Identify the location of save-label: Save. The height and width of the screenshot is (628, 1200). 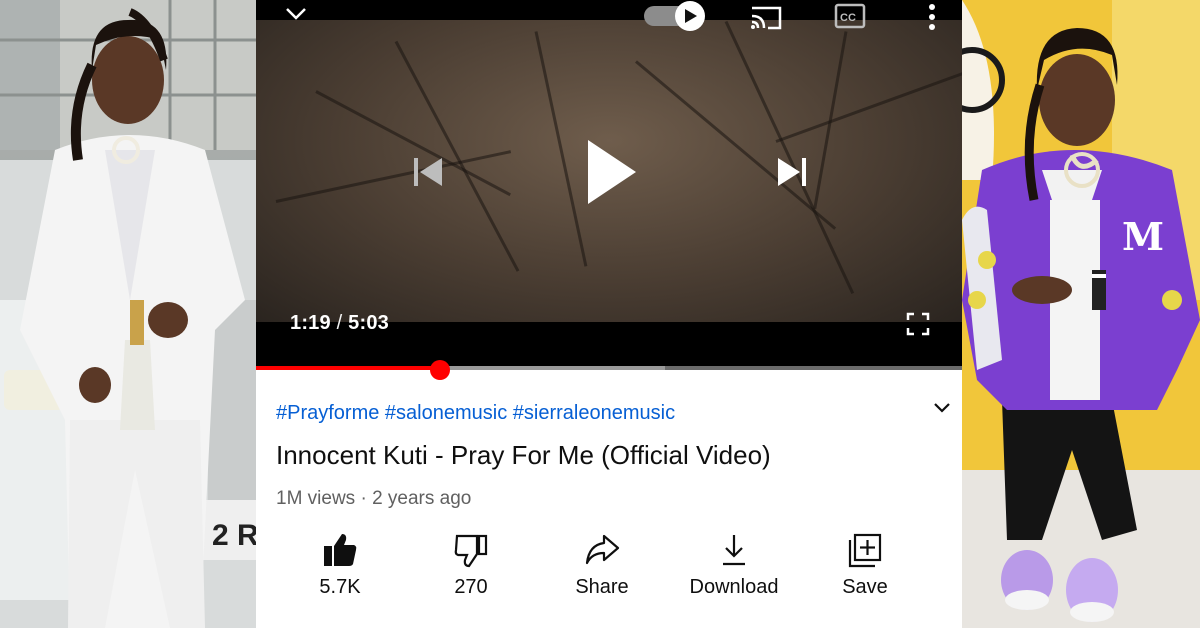
(865, 587).